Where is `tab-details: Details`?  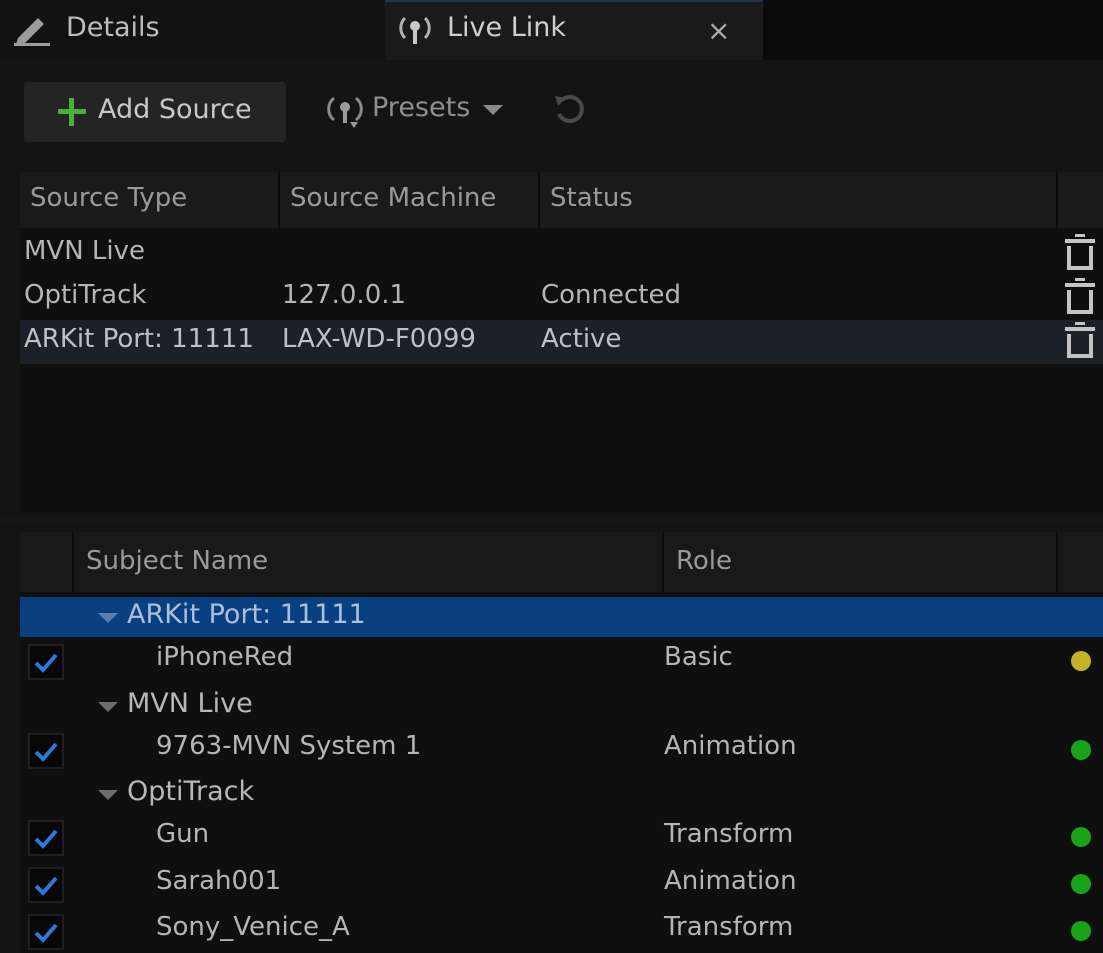 tab-details: Details is located at coordinates (192, 30).